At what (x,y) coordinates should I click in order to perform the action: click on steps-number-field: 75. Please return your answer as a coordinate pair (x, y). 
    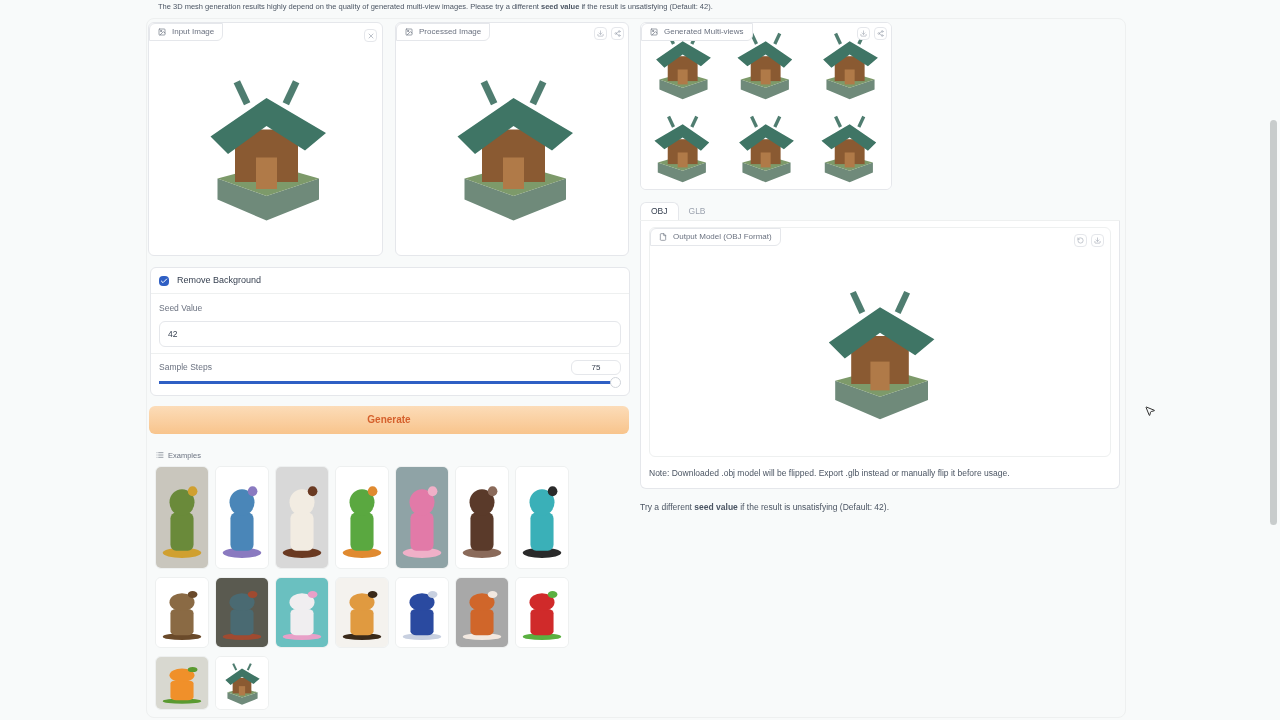
    Looking at the image, I should click on (596, 367).